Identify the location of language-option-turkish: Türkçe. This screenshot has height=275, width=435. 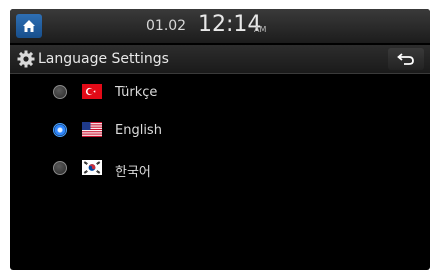
(220, 93).